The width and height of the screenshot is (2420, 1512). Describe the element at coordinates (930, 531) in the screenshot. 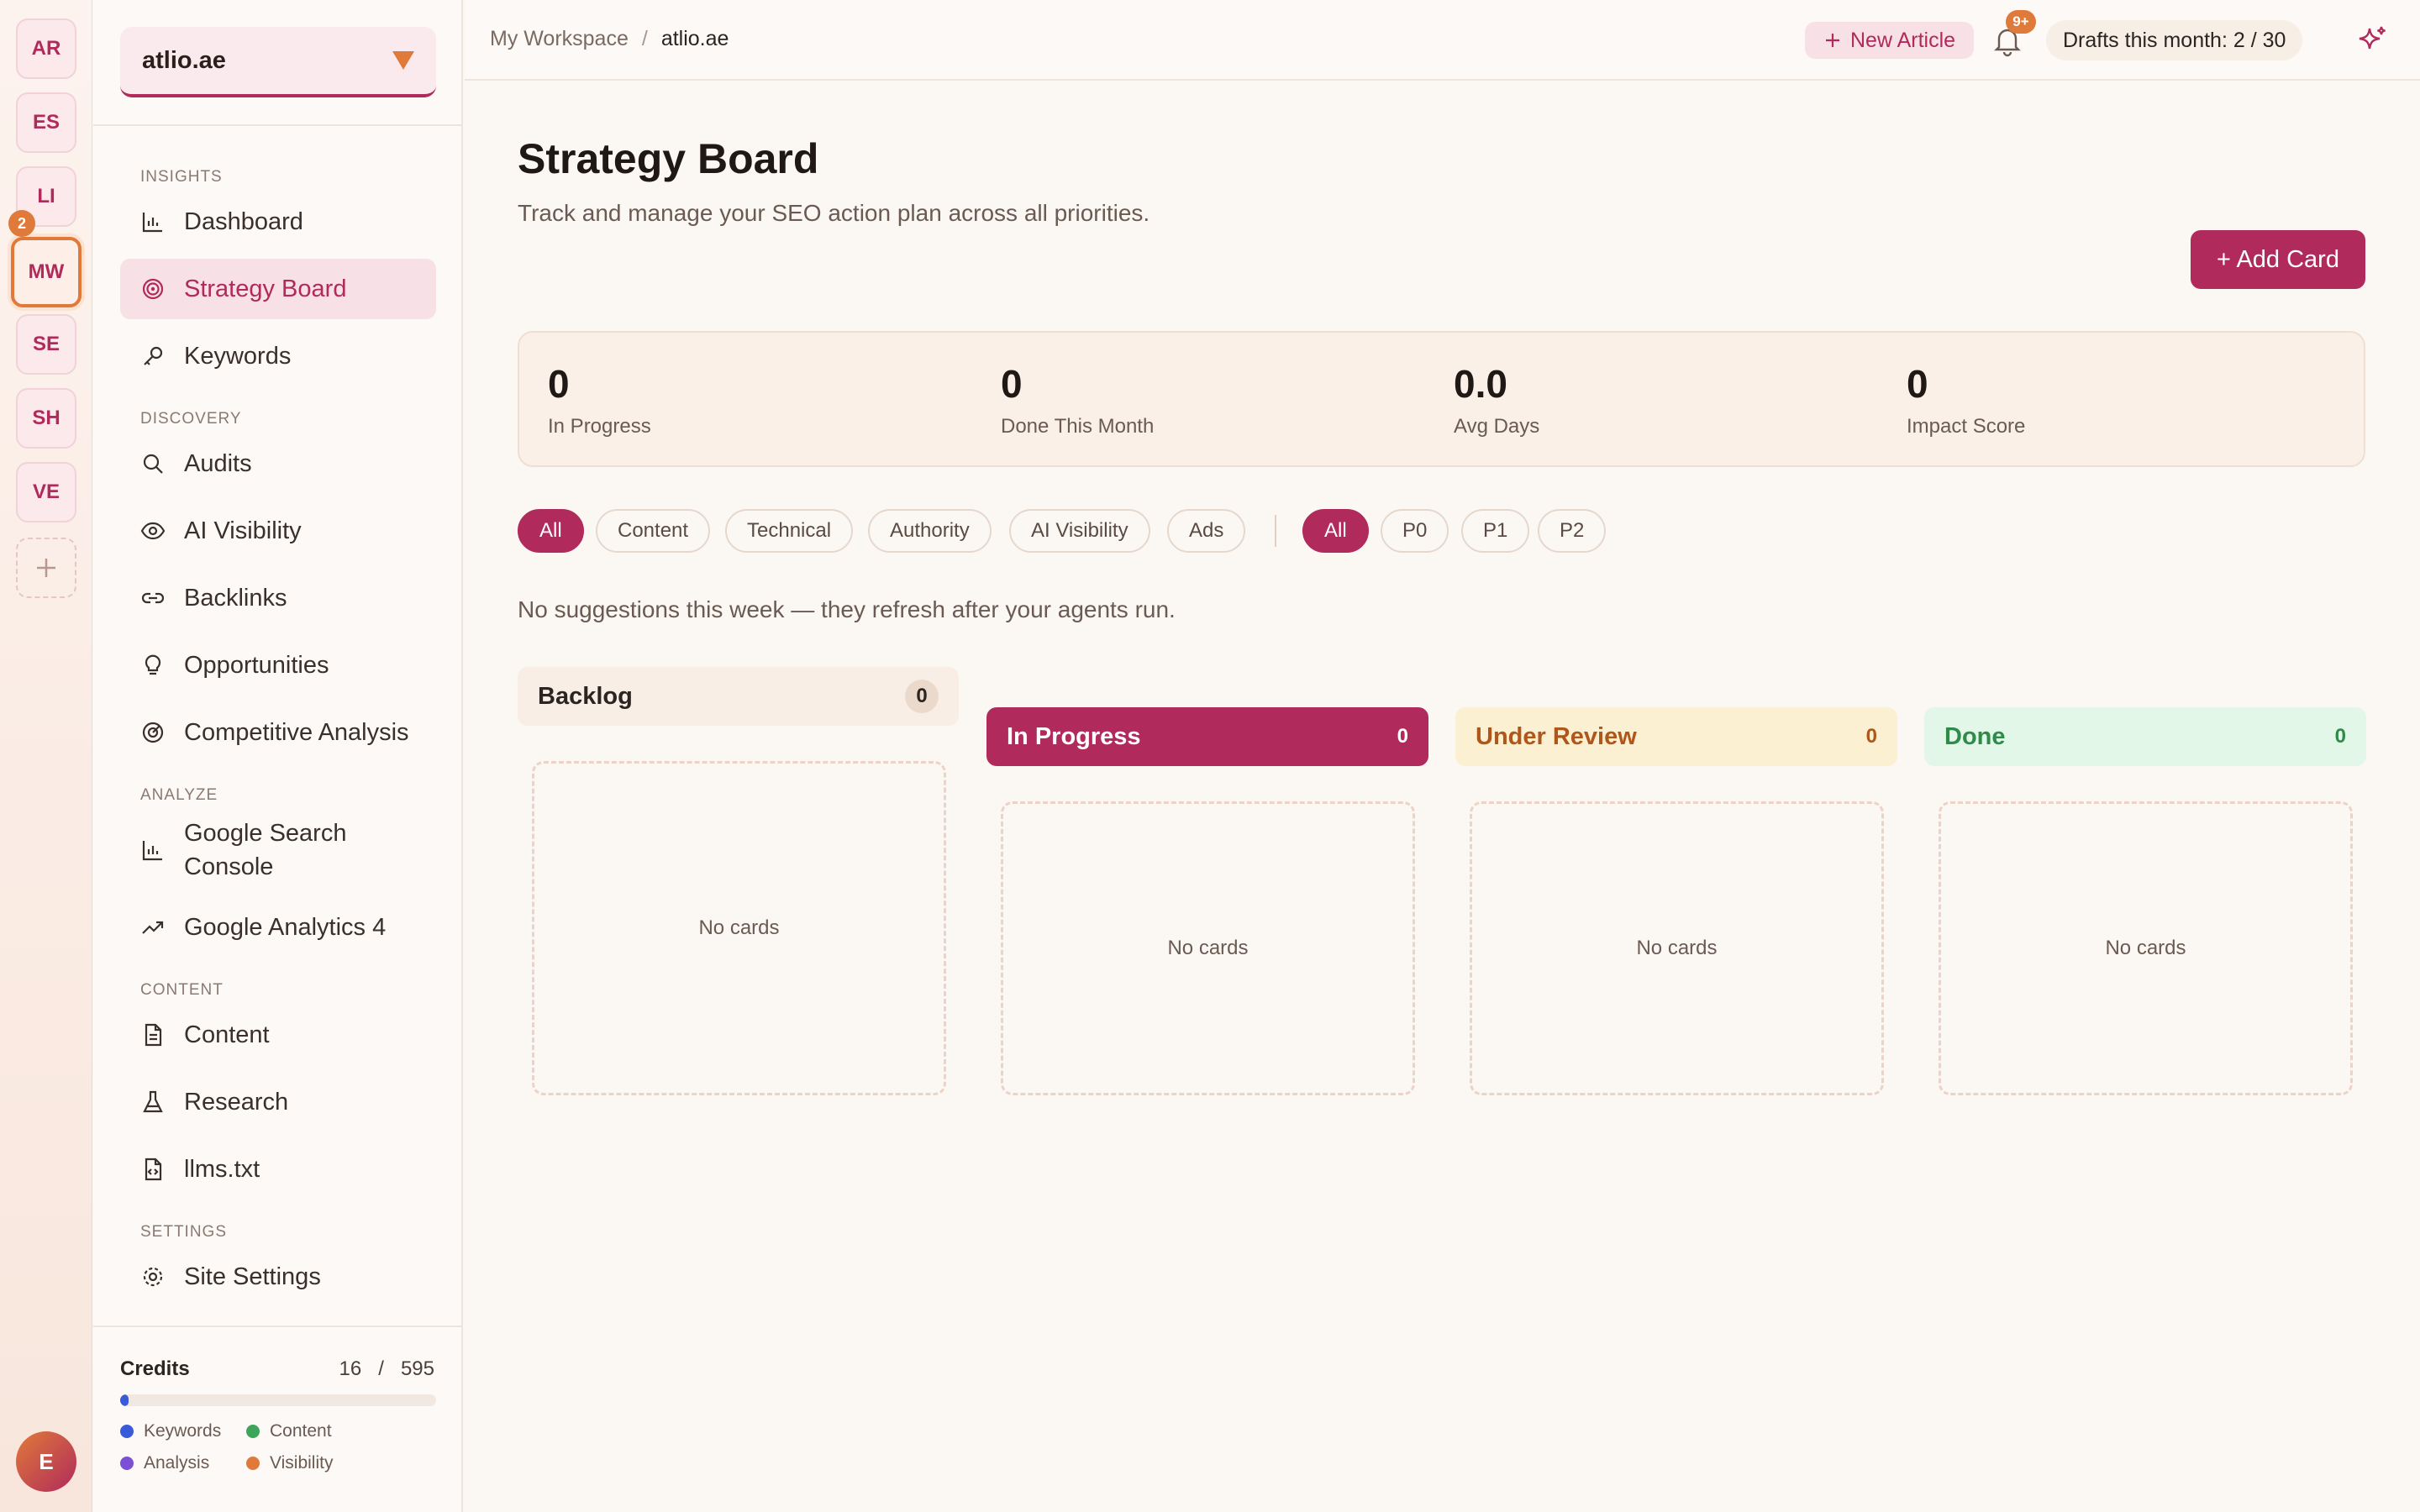

I see `filter-category-authority: Authority` at that location.